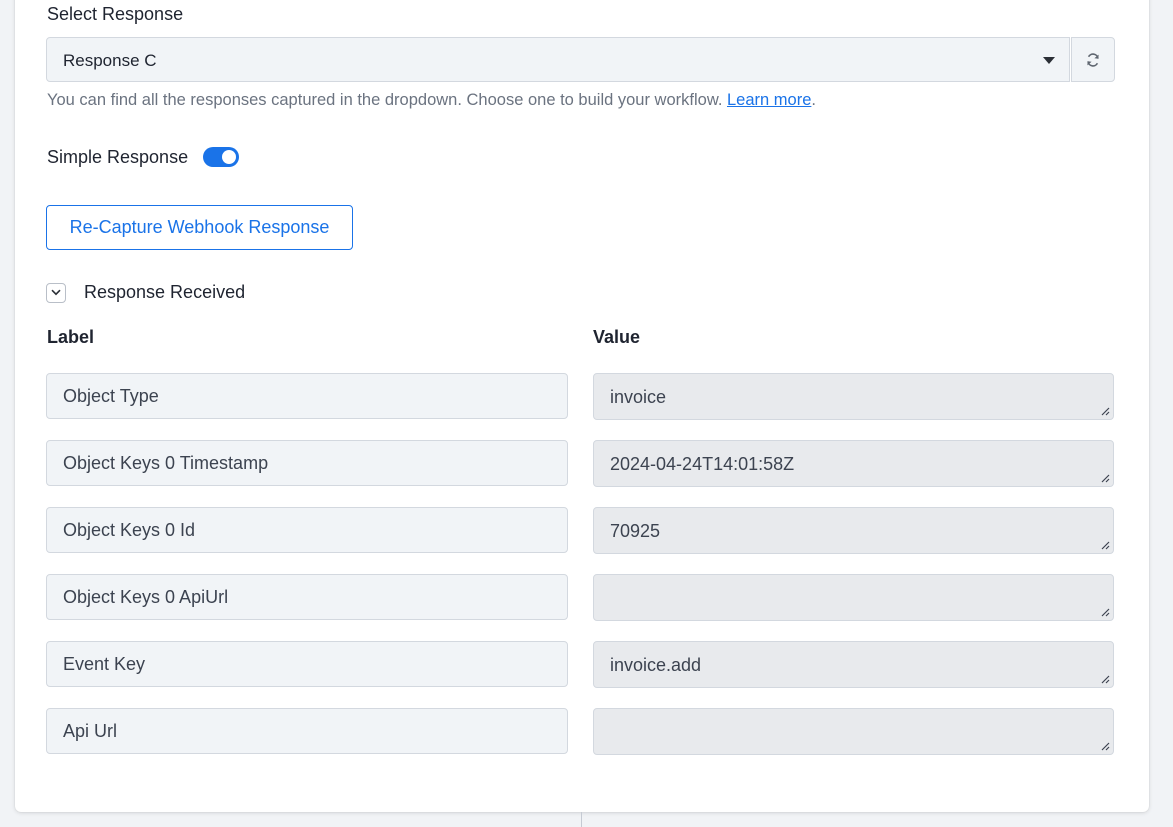 The image size is (1173, 827). Describe the element at coordinates (702, 464) in the screenshot. I see `value-text: 2024-04-24T14:01:58Z` at that location.